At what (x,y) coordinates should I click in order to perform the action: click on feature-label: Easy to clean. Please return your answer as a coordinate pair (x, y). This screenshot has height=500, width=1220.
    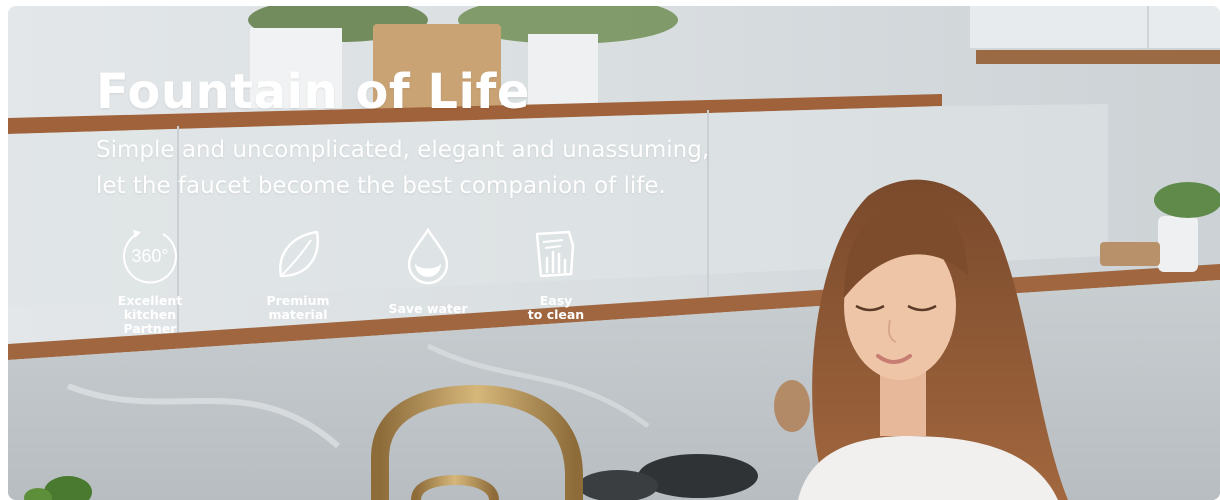
    Looking at the image, I should click on (556, 307).